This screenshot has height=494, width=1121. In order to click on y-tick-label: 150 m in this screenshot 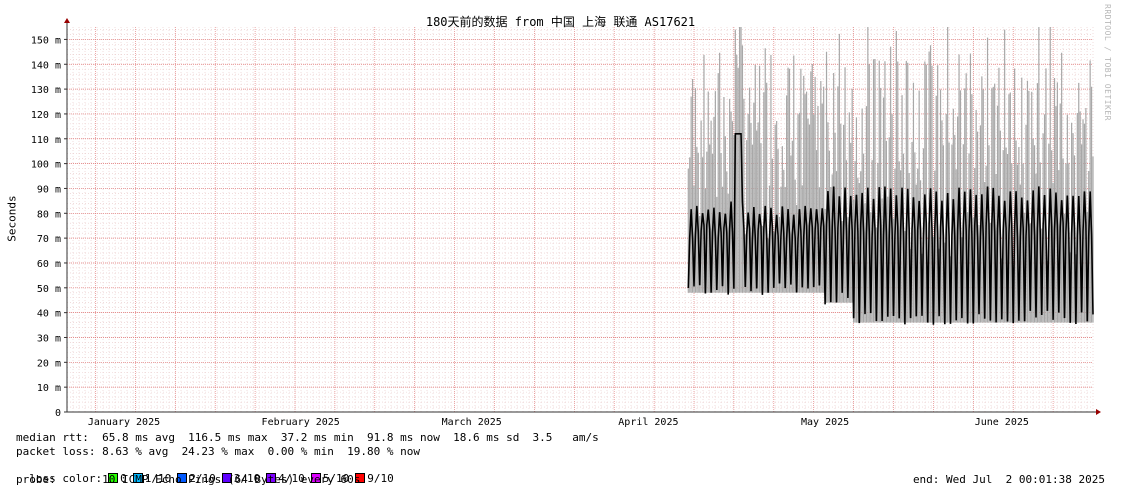, I will do `click(46, 40)`.